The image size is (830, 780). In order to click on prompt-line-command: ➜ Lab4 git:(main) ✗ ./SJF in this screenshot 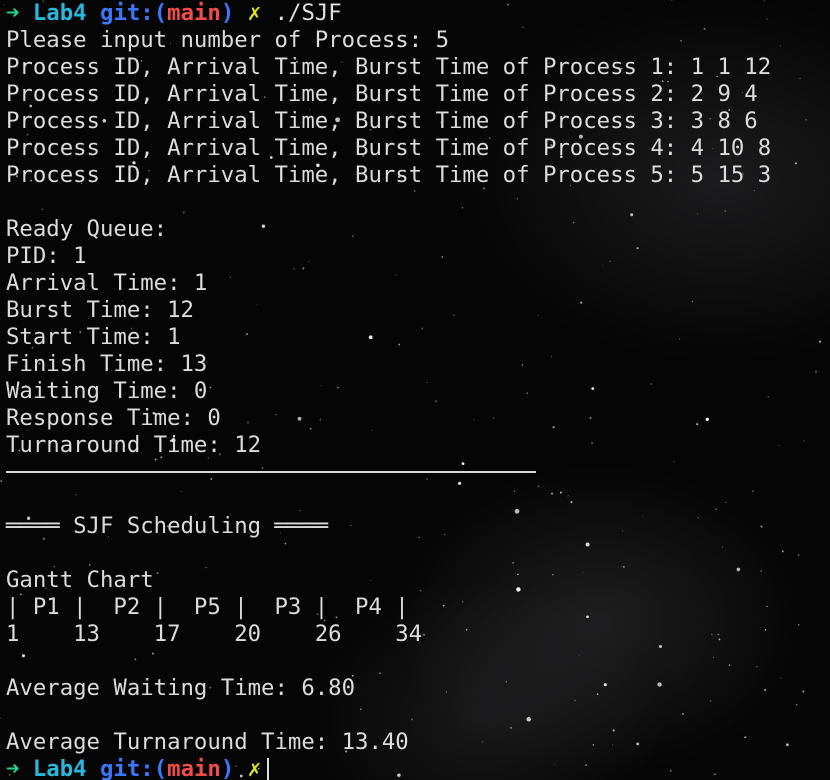, I will do `click(388, 13)`.